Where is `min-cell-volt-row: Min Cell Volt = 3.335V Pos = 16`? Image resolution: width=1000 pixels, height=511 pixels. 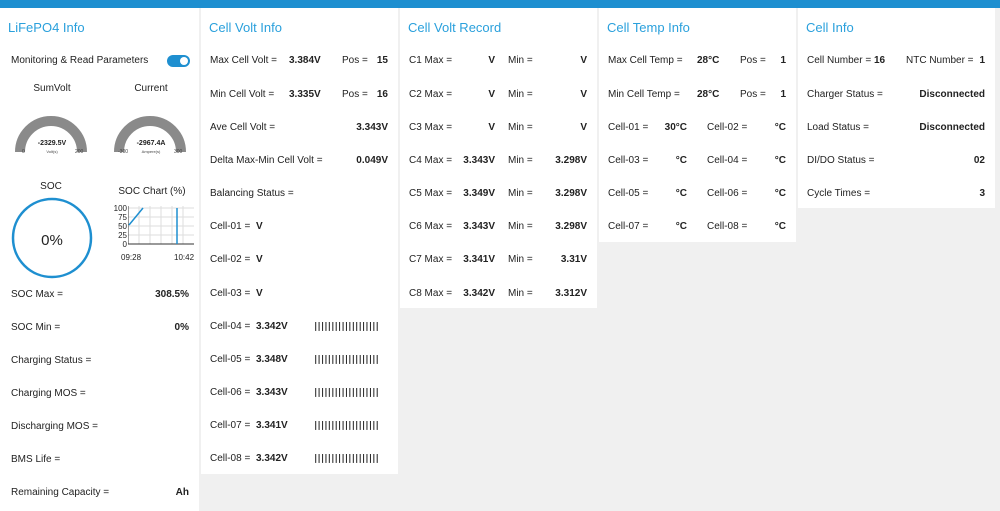
min-cell-volt-row: Min Cell Volt = 3.335V Pos = 16 is located at coordinates (299, 95).